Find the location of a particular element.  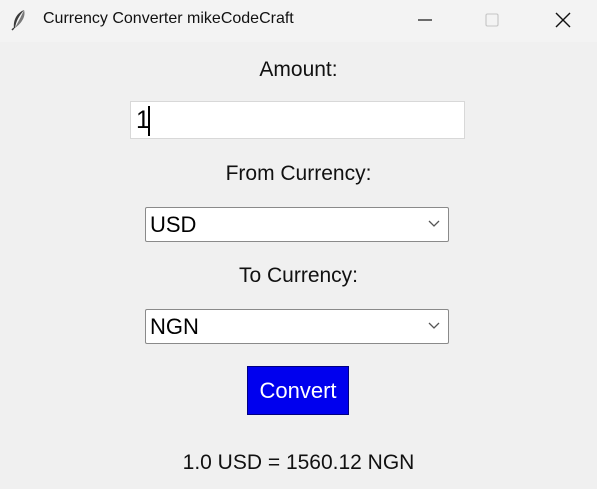

feather-icon is located at coordinates (18, 20).